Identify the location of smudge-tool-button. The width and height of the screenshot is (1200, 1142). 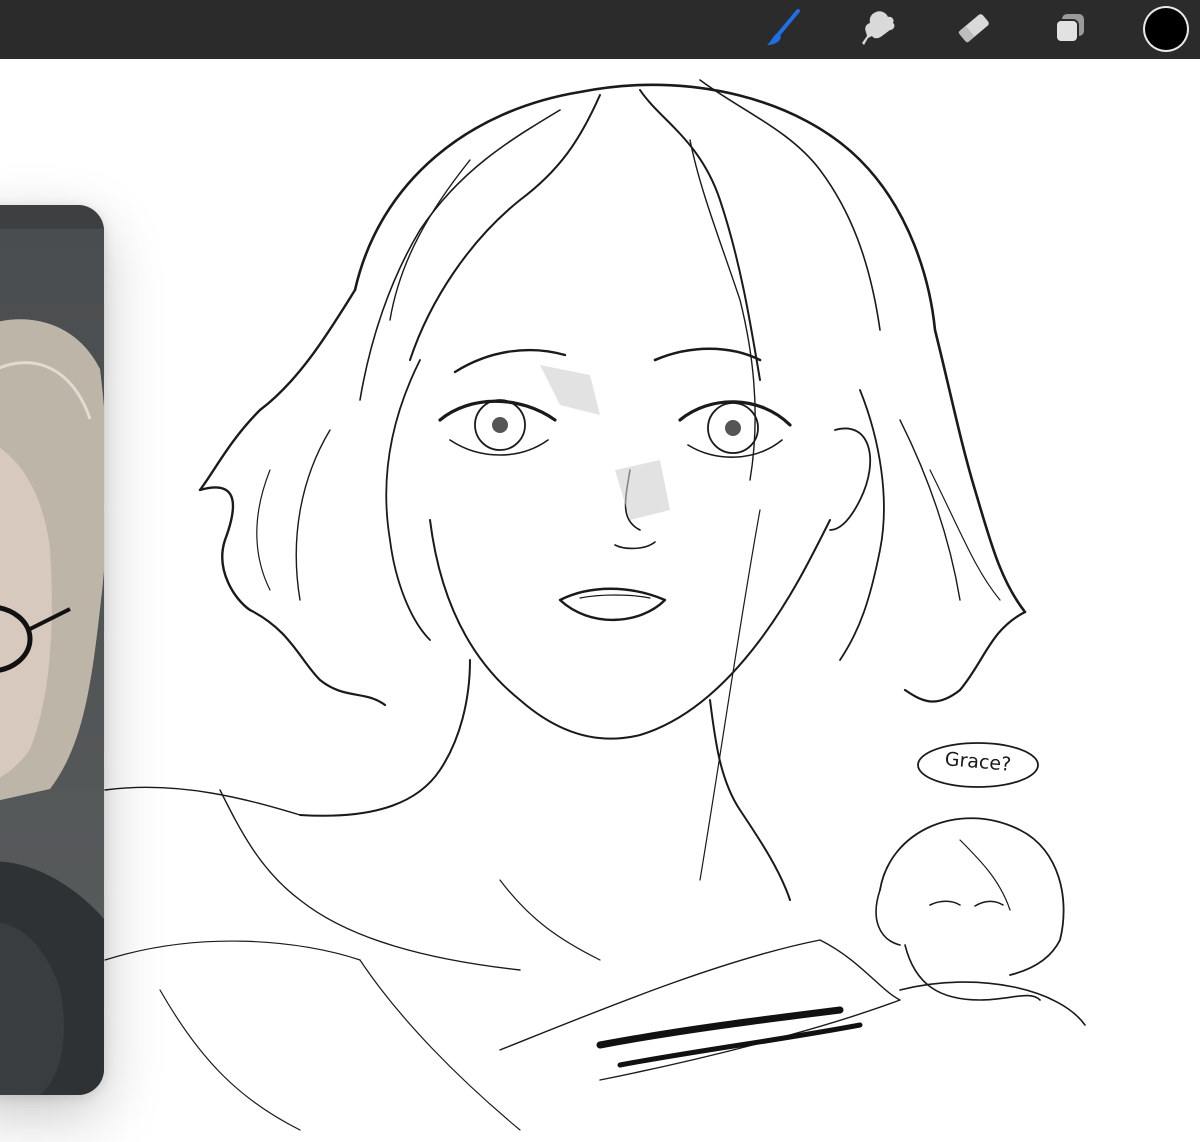
(878, 30).